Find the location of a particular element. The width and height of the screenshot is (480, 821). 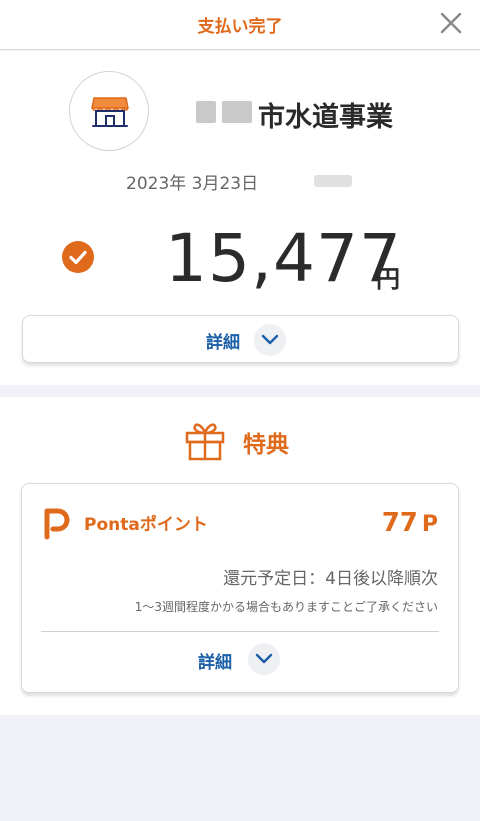

page-title: 支払い完了 is located at coordinates (240, 27).